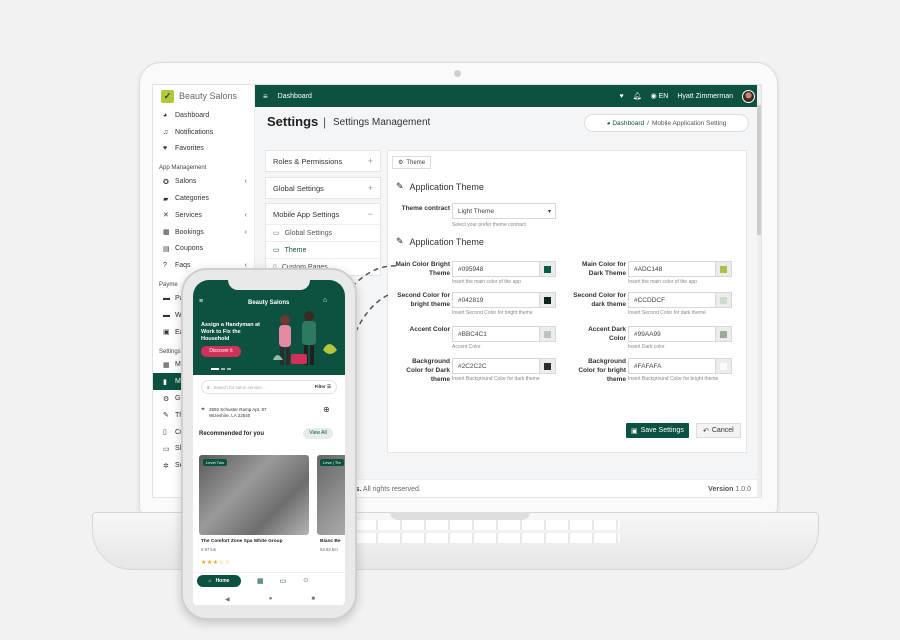  What do you see at coordinates (242, 541) in the screenshot?
I see `salon-name: The Comfort Zone Spa White Group` at bounding box center [242, 541].